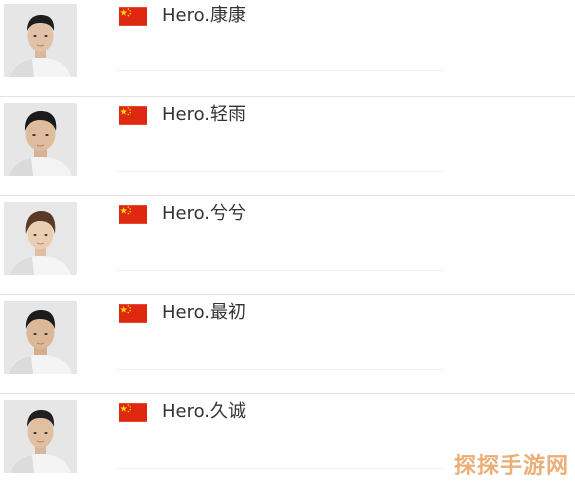 The width and height of the screenshot is (575, 495). What do you see at coordinates (204, 16) in the screenshot?
I see `player-name: Hero.康康` at bounding box center [204, 16].